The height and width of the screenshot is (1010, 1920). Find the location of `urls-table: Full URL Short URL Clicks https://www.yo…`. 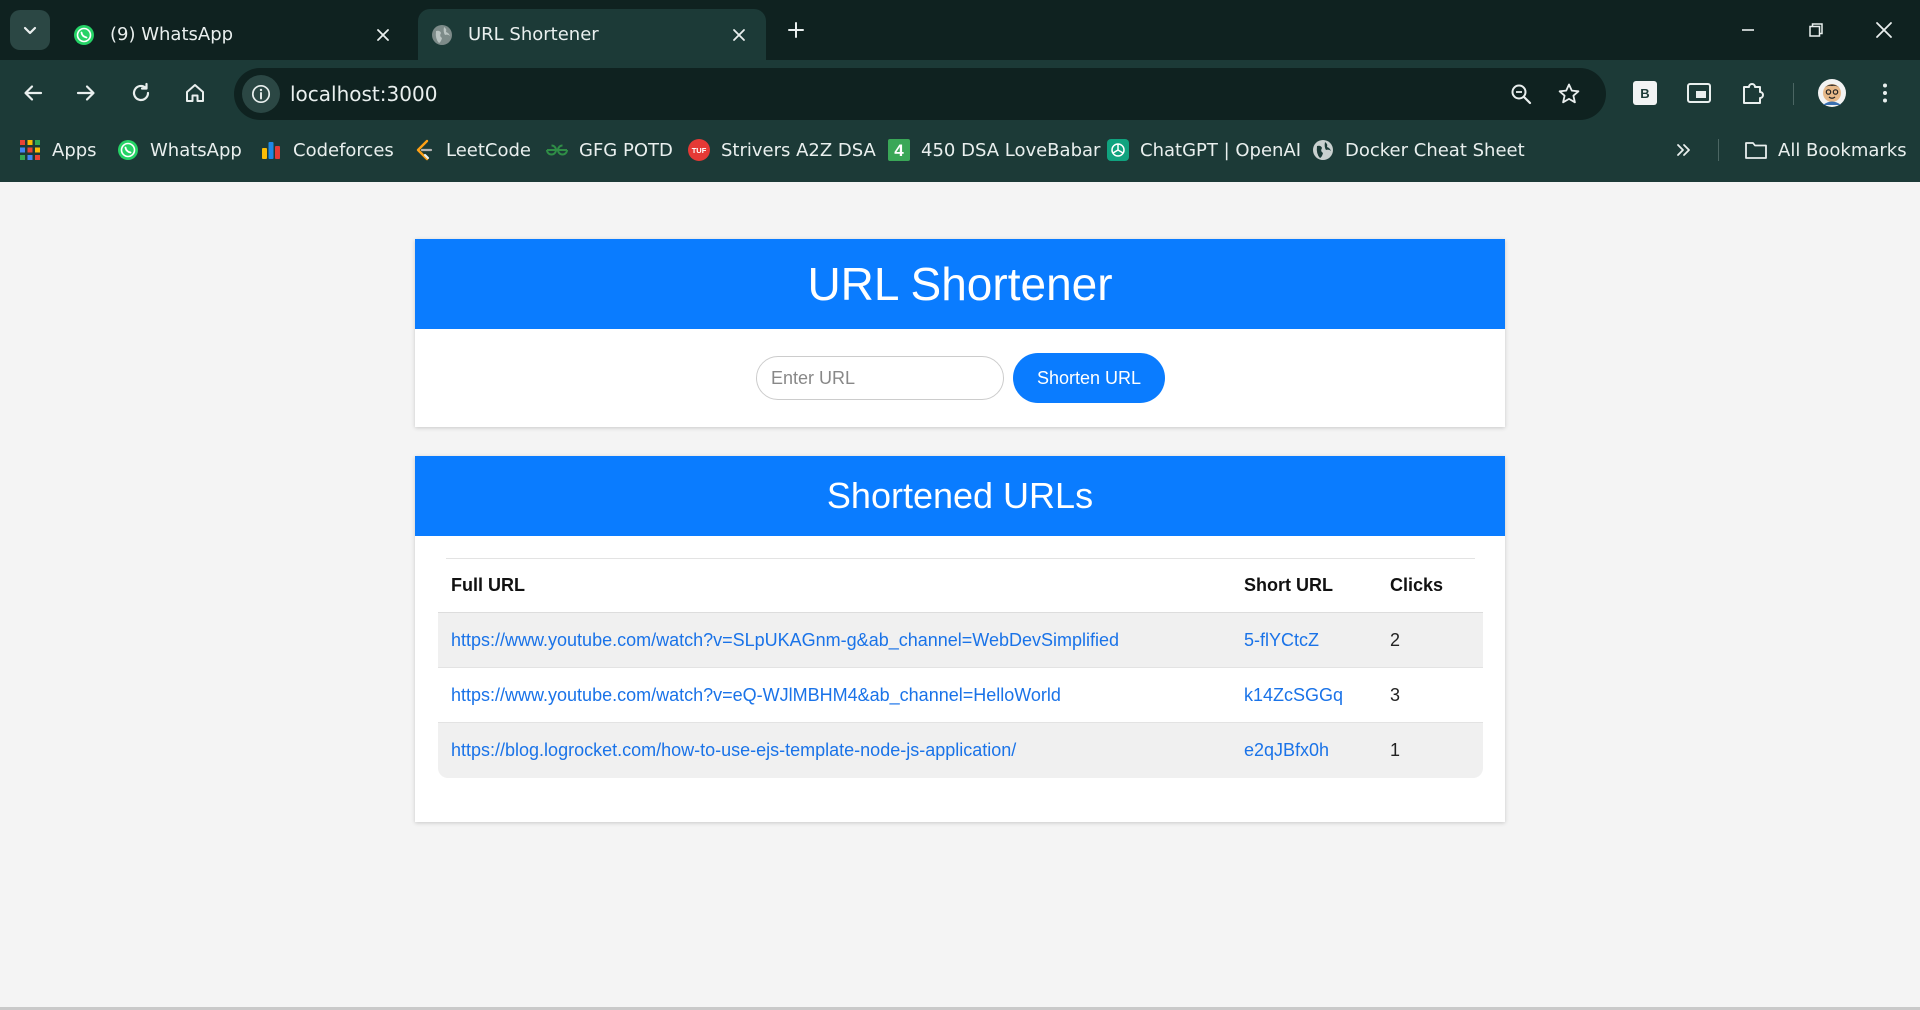

urls-table: Full URL Short URL Clicks https://www.yo… is located at coordinates (960, 668).